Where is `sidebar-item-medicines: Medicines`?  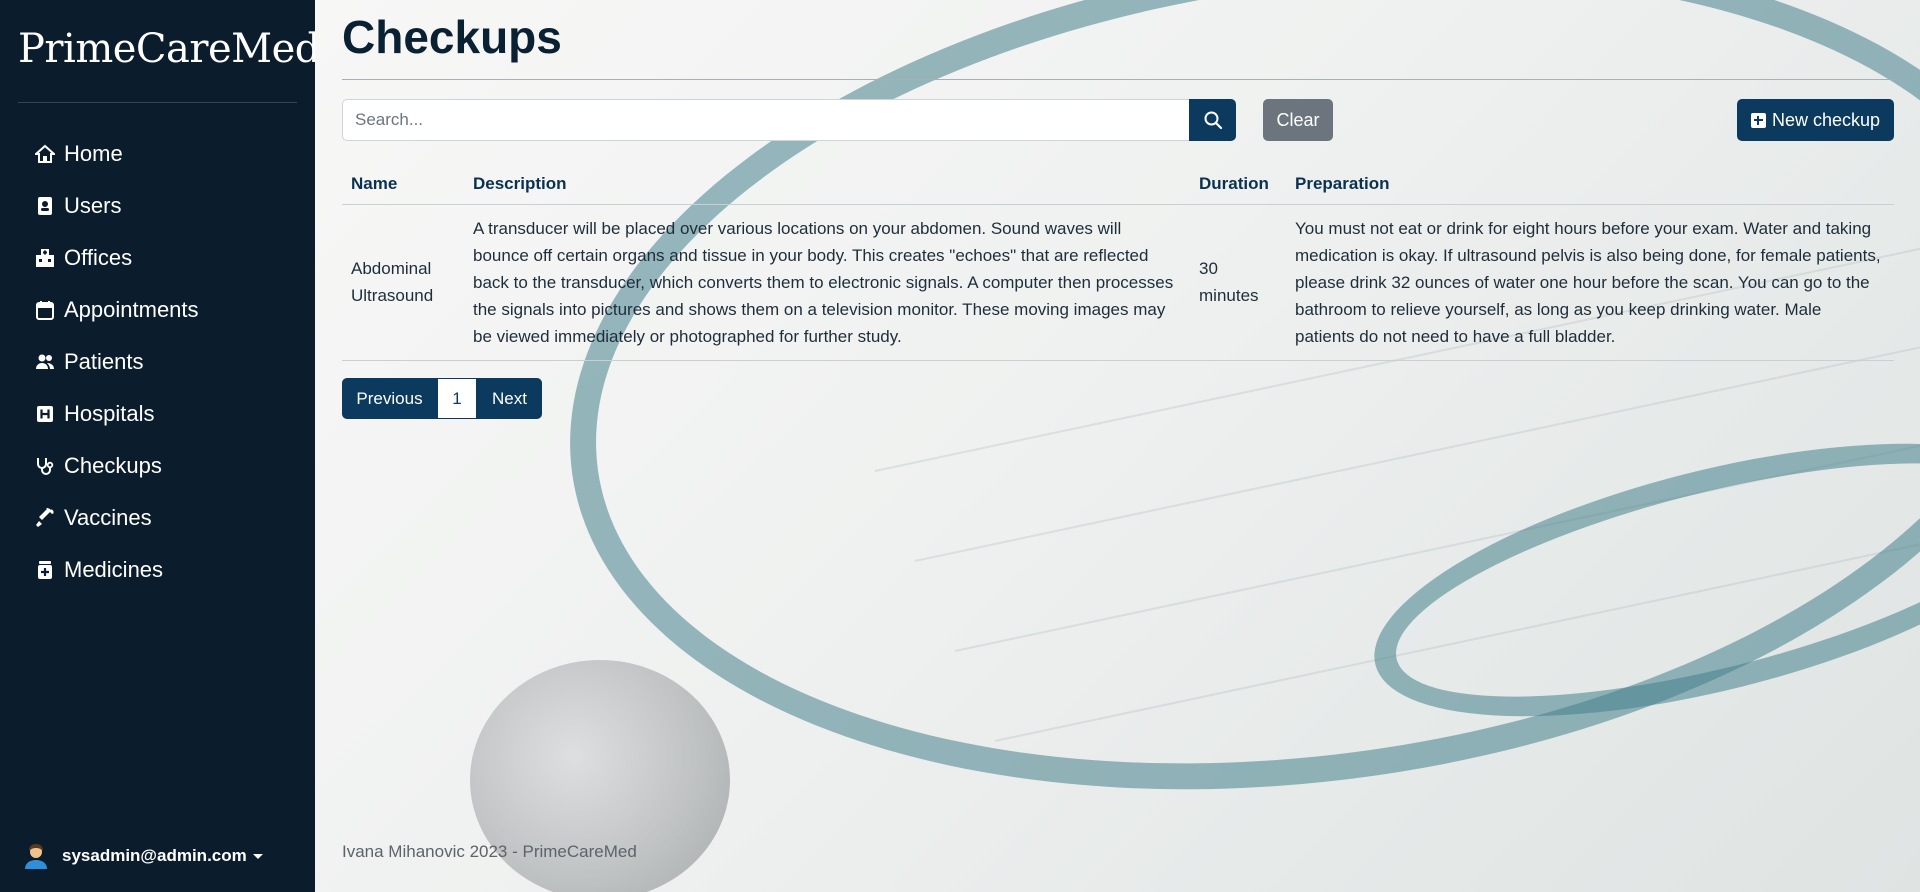 sidebar-item-medicines: Medicines is located at coordinates (116, 570).